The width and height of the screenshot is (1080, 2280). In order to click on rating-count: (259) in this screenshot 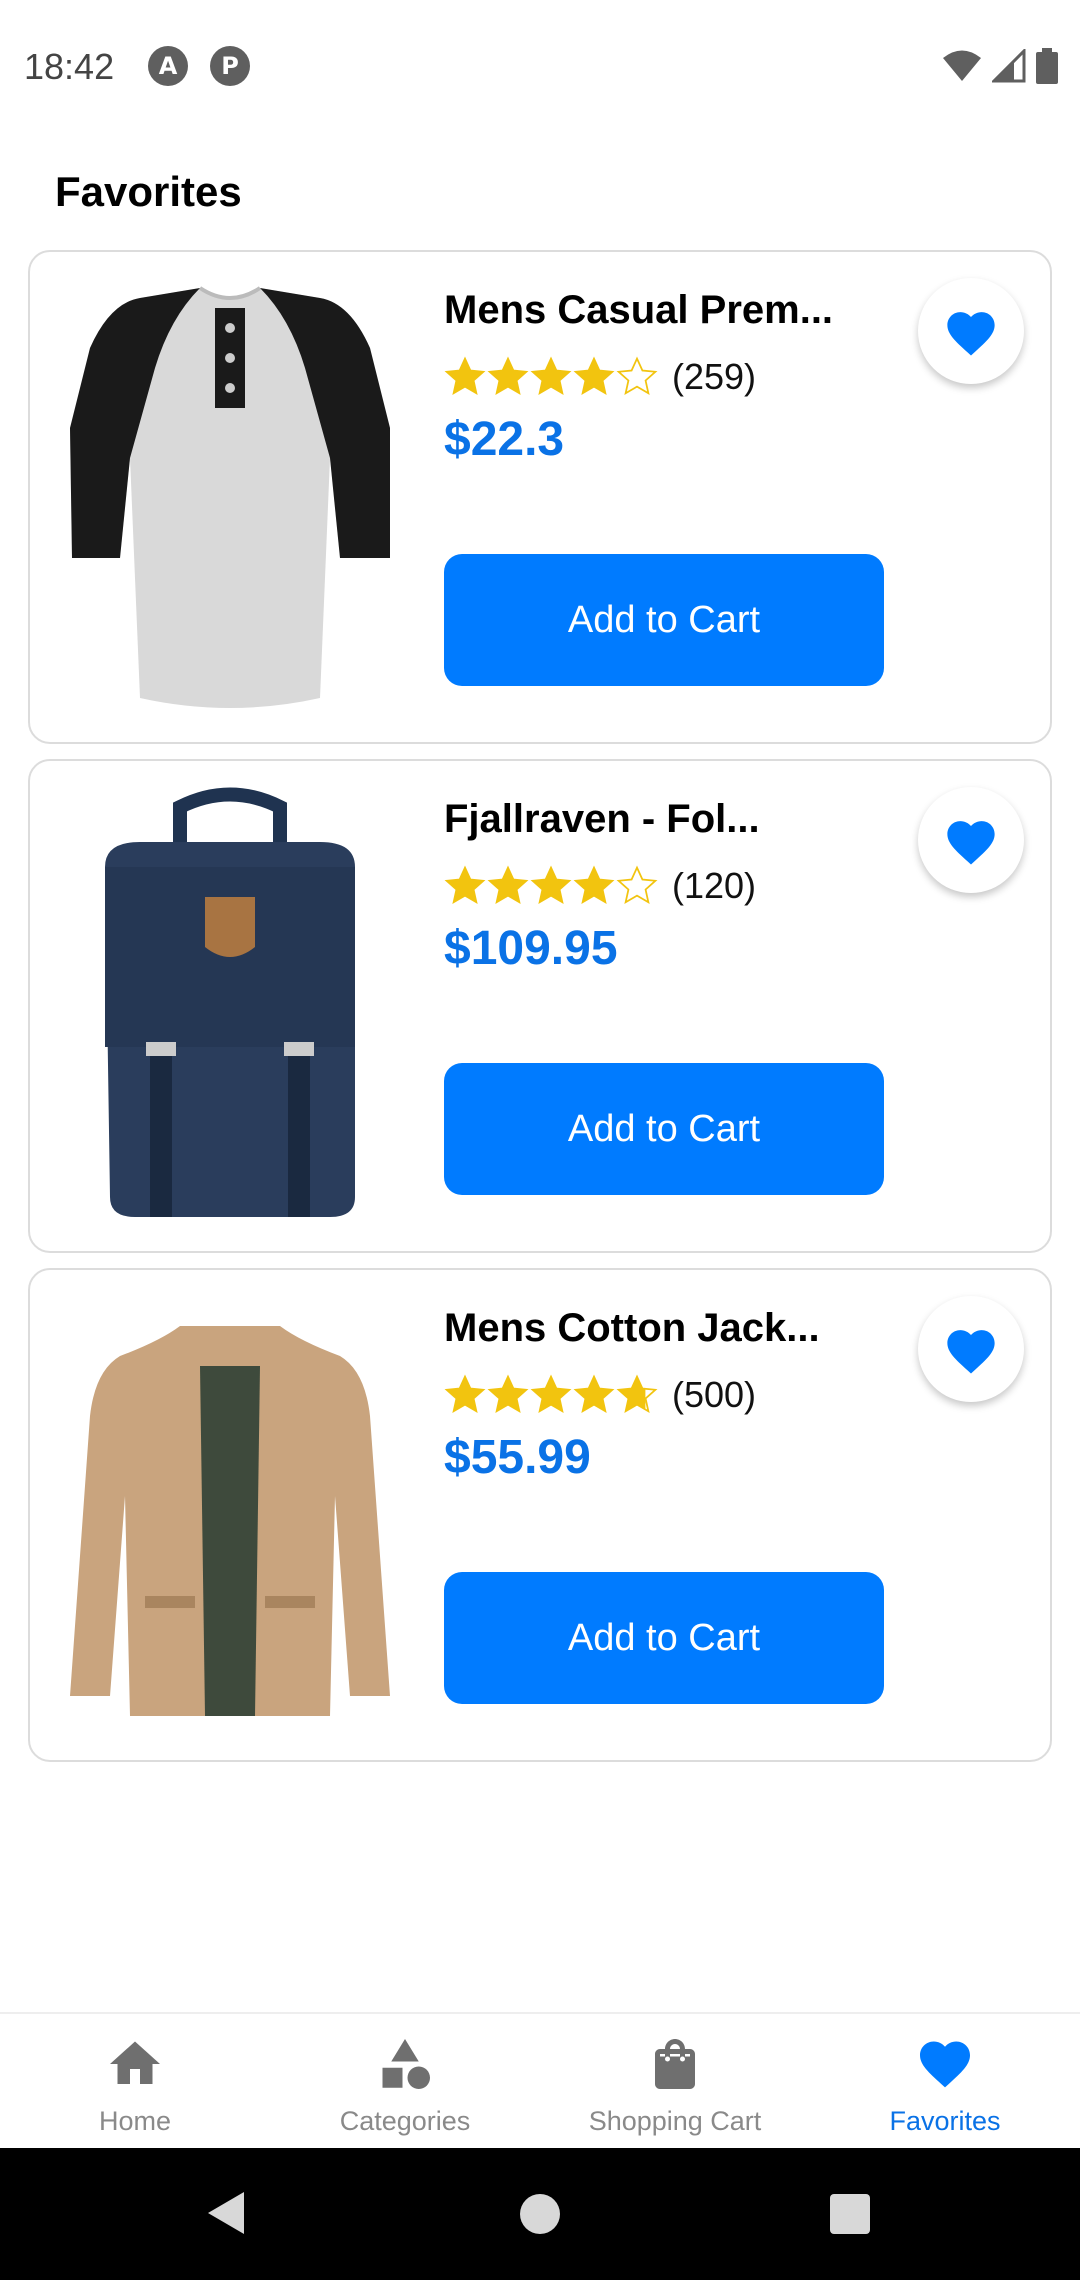, I will do `click(714, 376)`.